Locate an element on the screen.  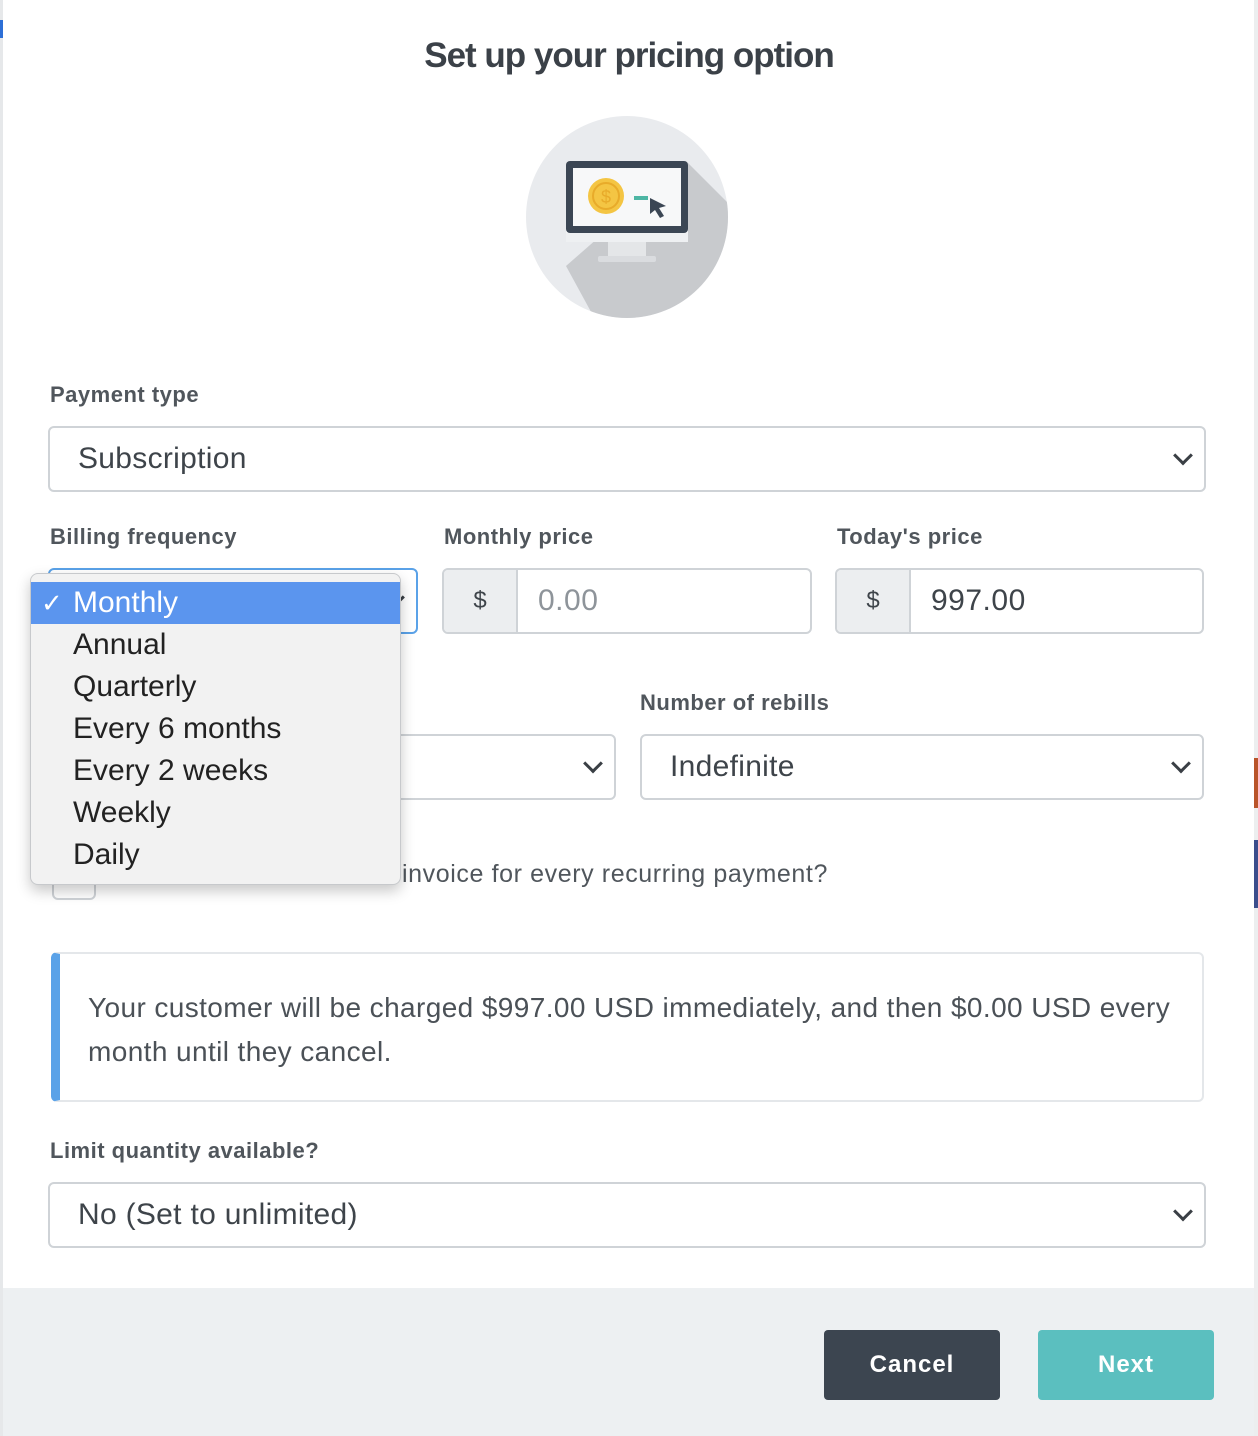
rebills-label: Number of rebills is located at coordinates (735, 702).